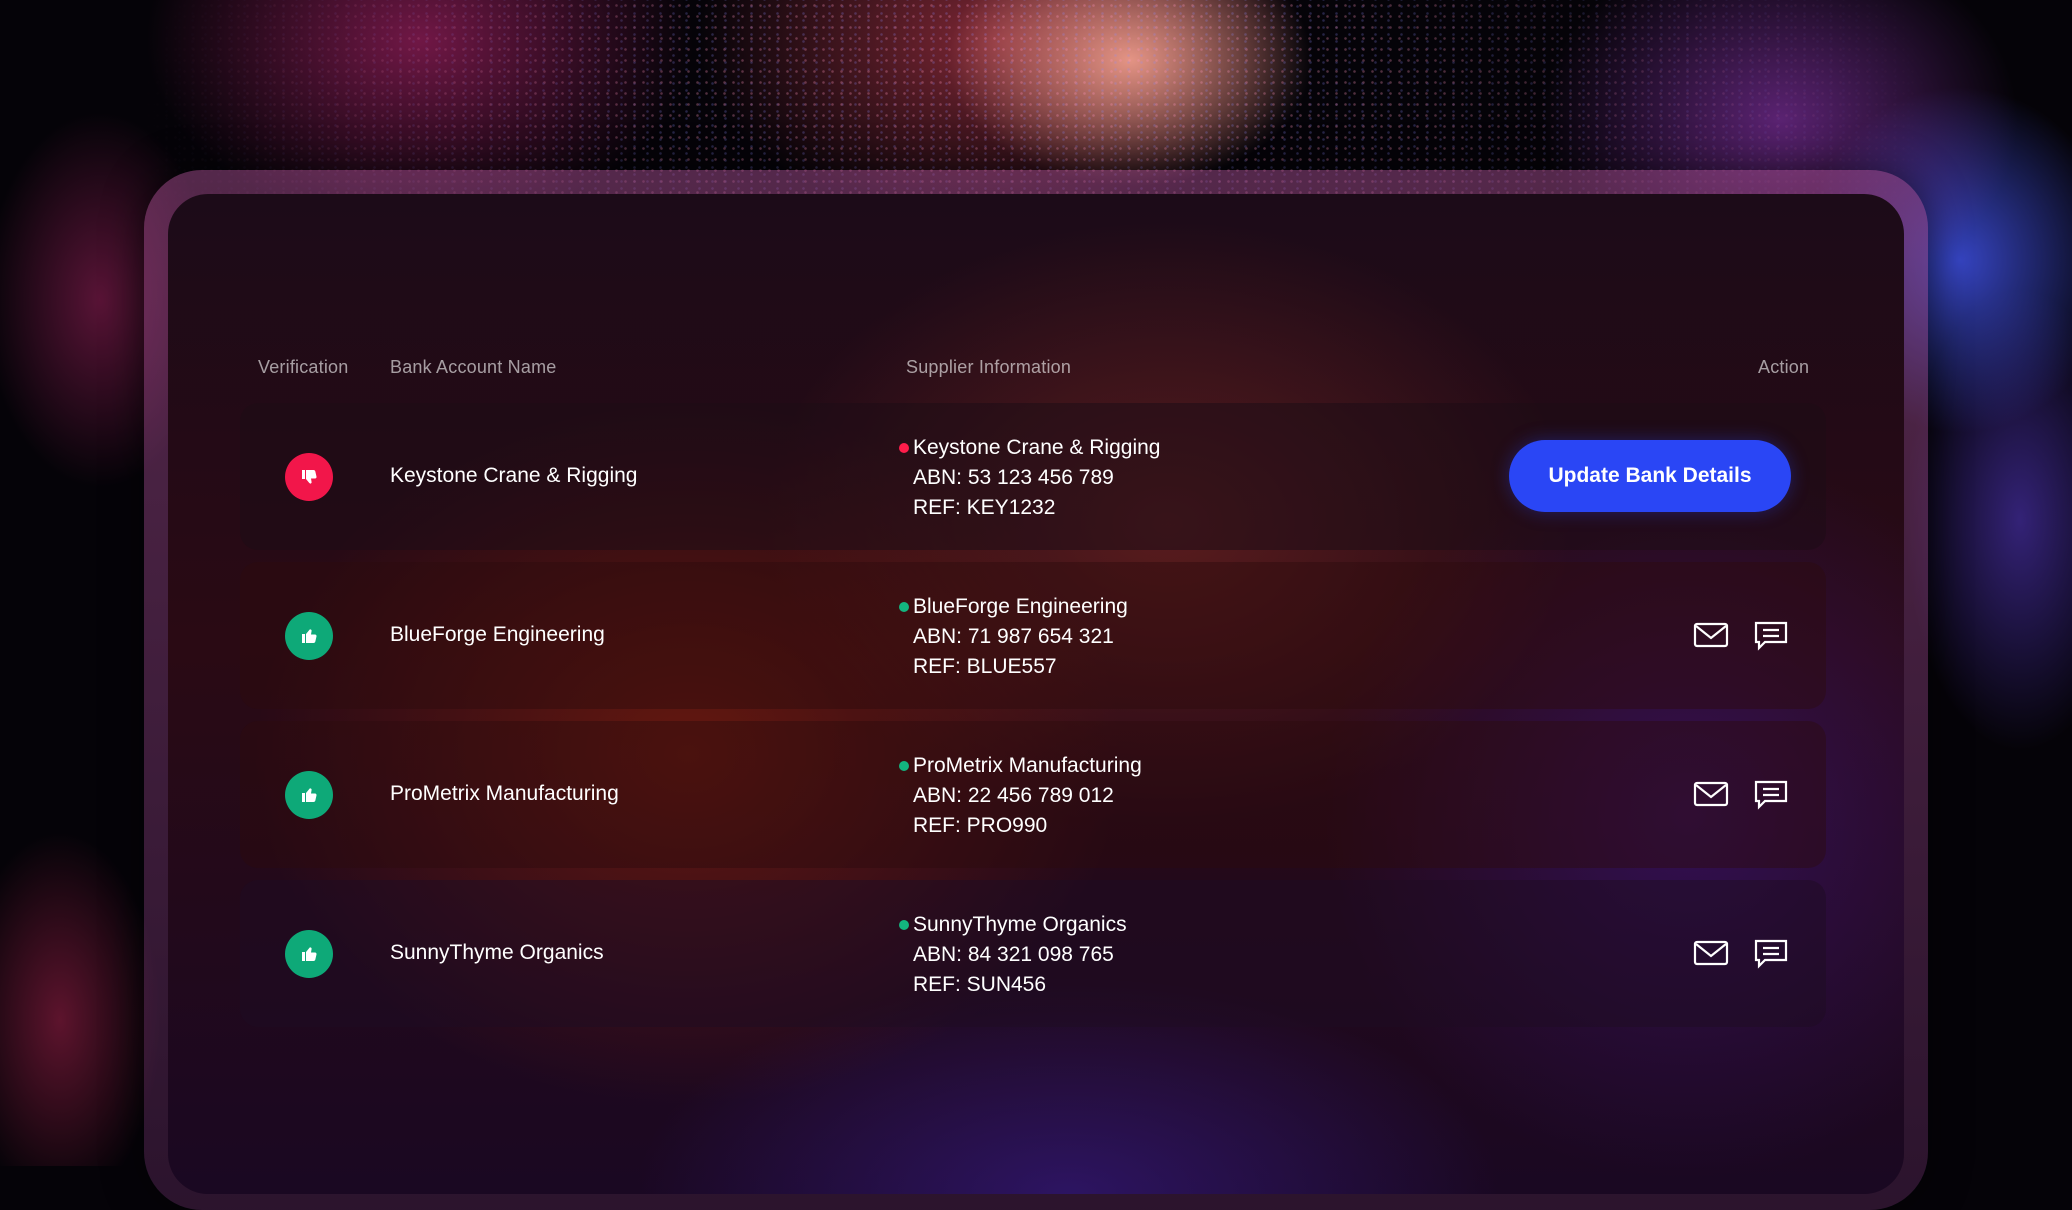 The image size is (2072, 1210). Describe the element at coordinates (303, 367) in the screenshot. I see `header-verification: Verification` at that location.